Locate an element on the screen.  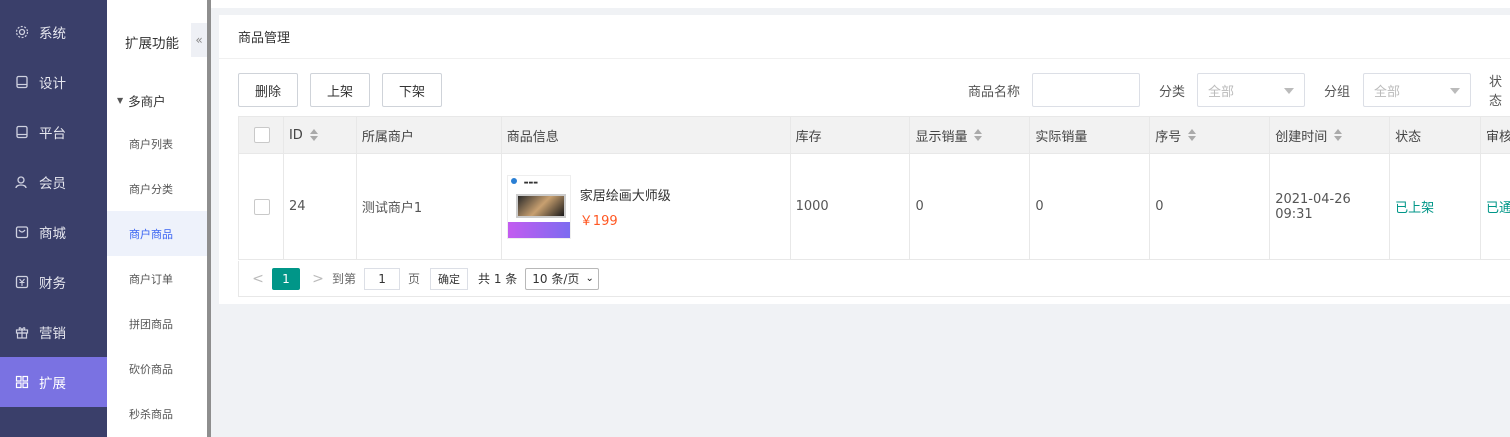
grid-icon is located at coordinates (22, 382).